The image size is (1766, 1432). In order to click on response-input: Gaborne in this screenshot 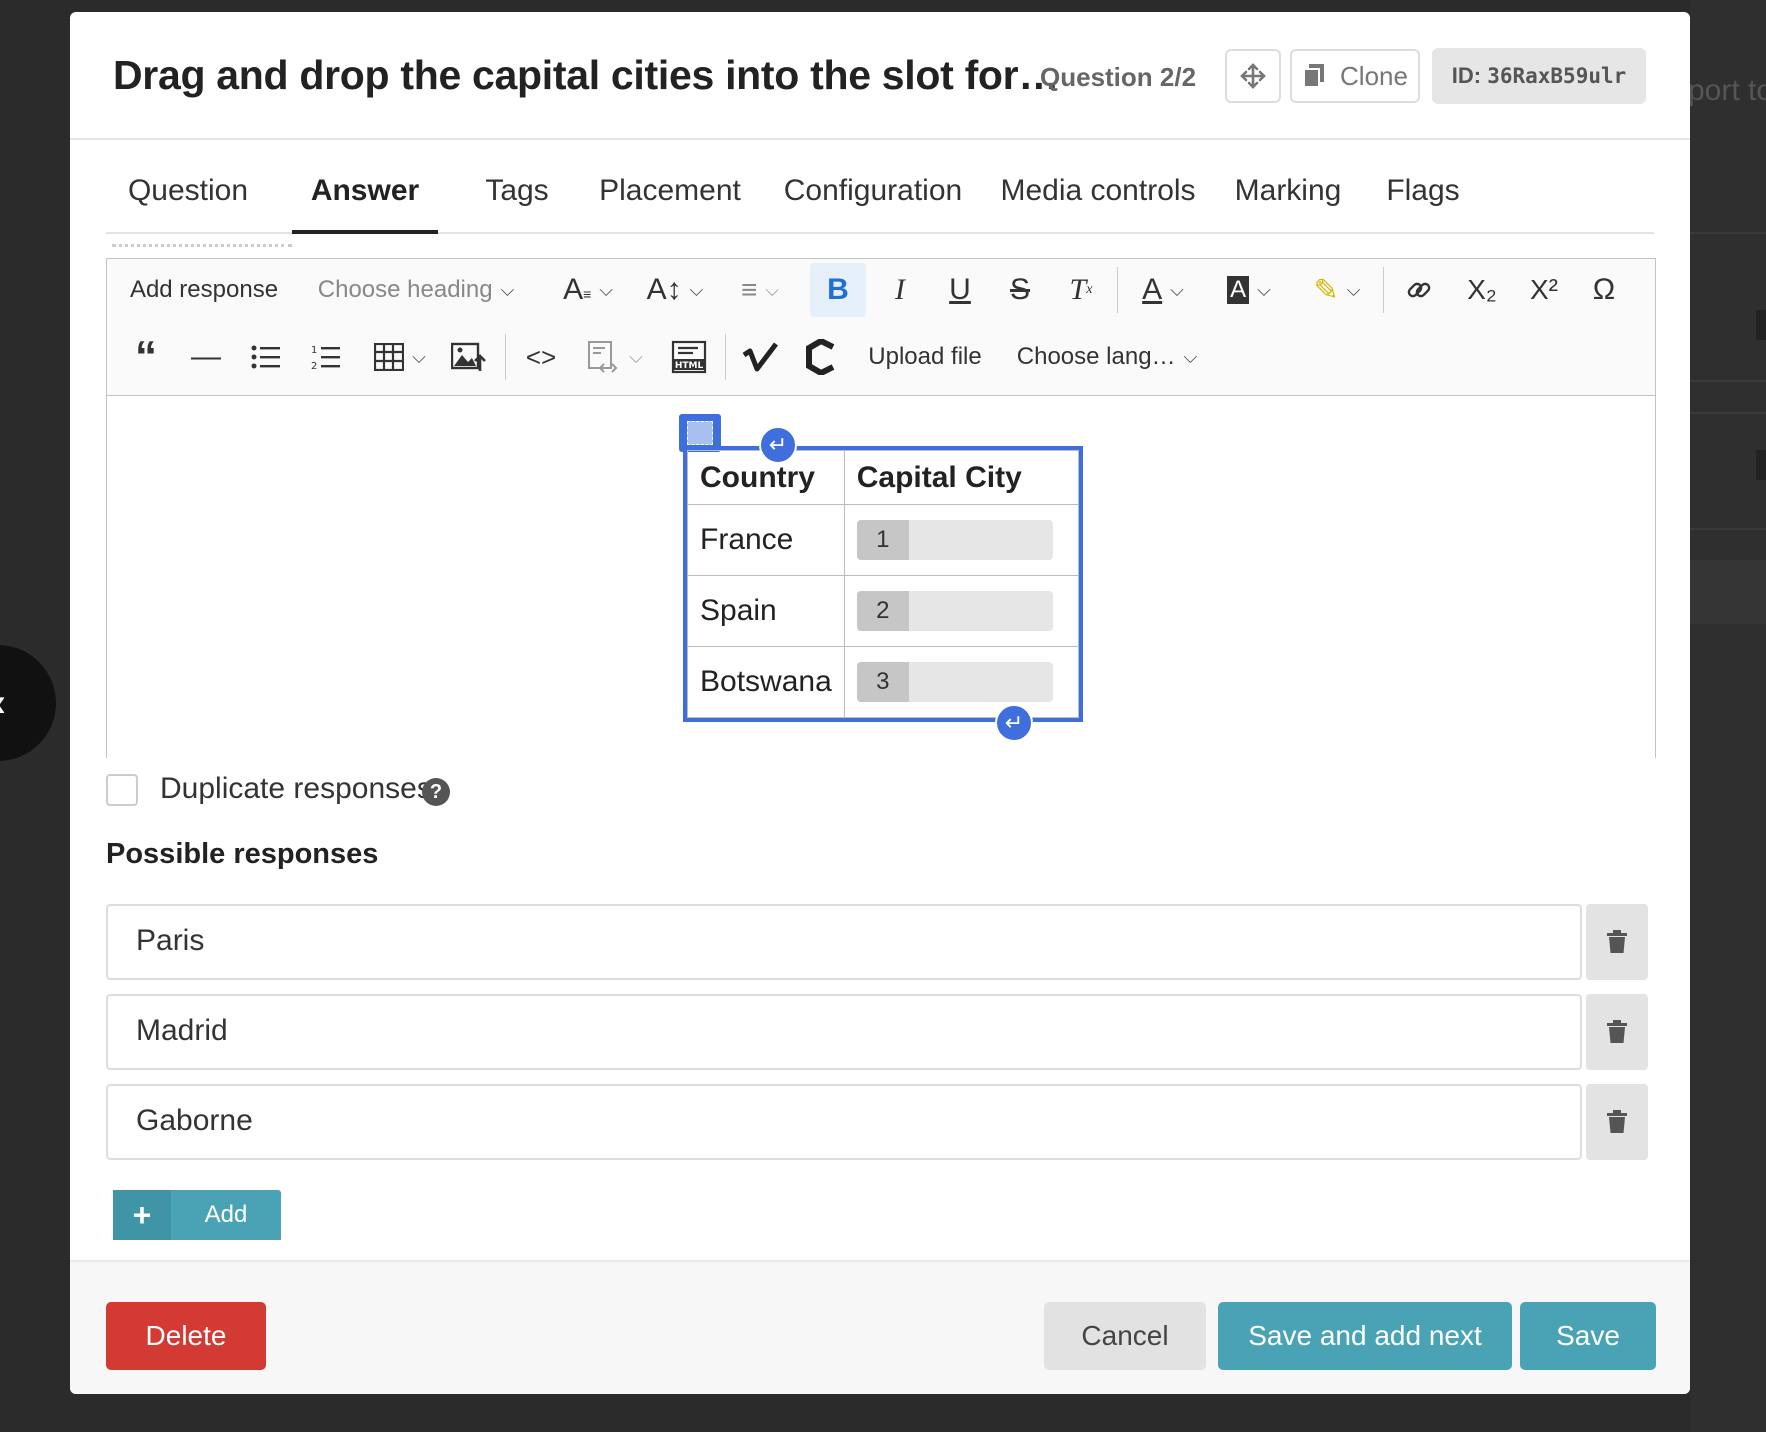, I will do `click(844, 1122)`.